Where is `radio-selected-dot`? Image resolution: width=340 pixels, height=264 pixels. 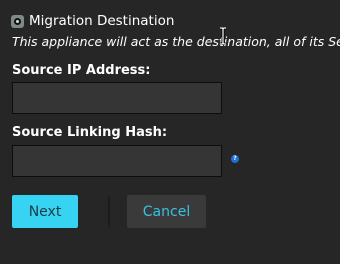 radio-selected-dot is located at coordinates (17, 21).